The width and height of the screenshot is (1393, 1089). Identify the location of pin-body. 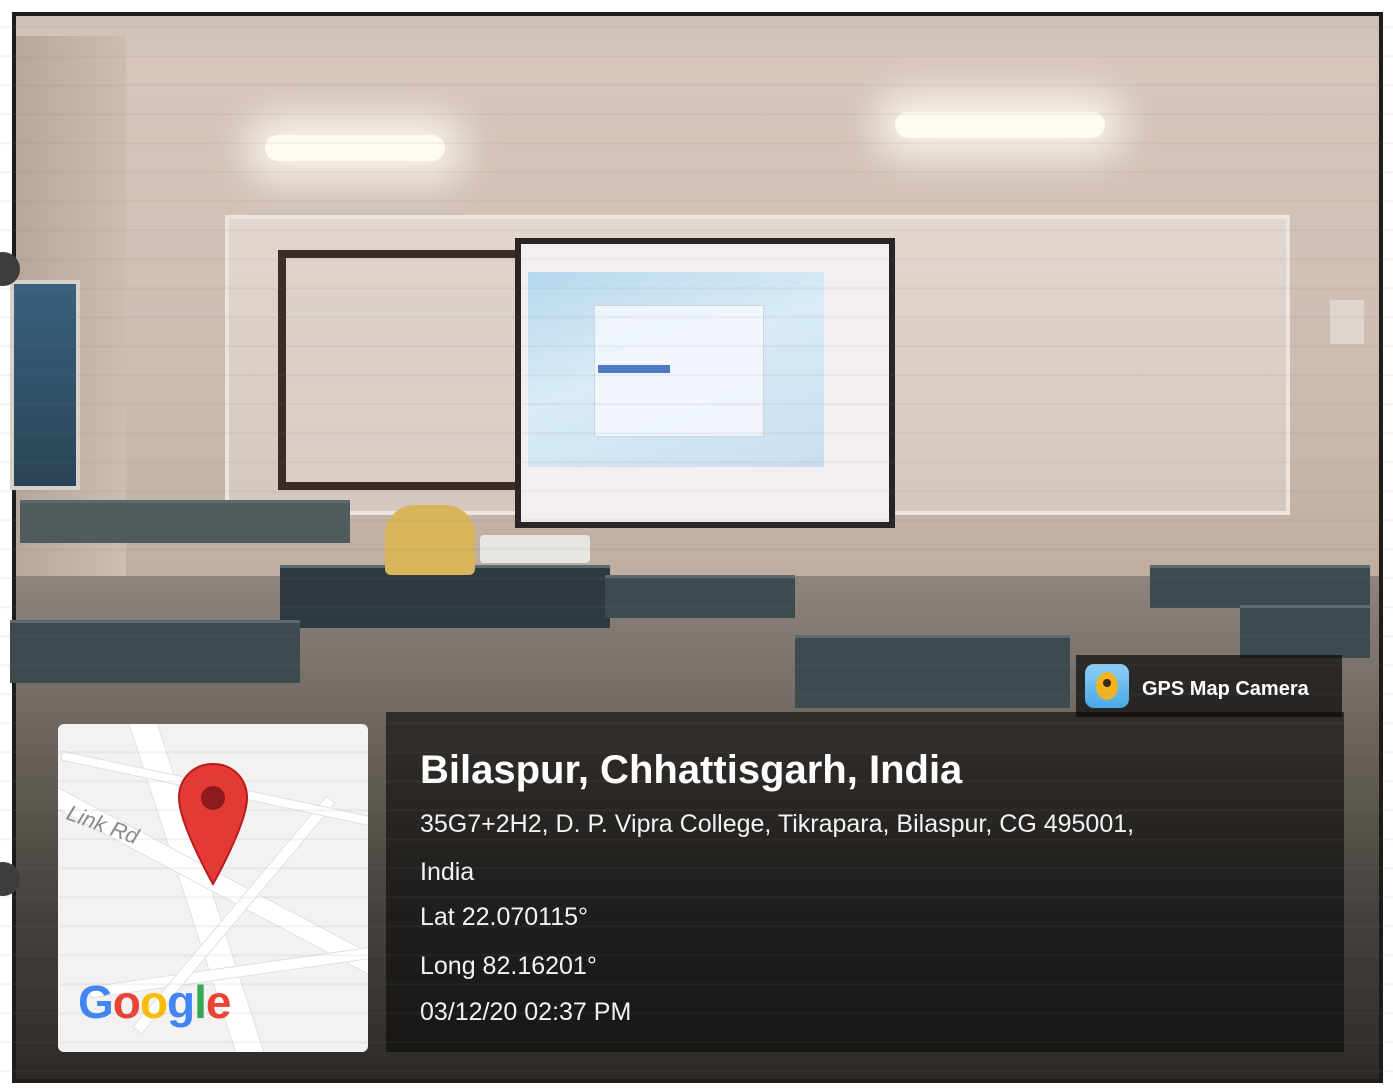
(213, 824).